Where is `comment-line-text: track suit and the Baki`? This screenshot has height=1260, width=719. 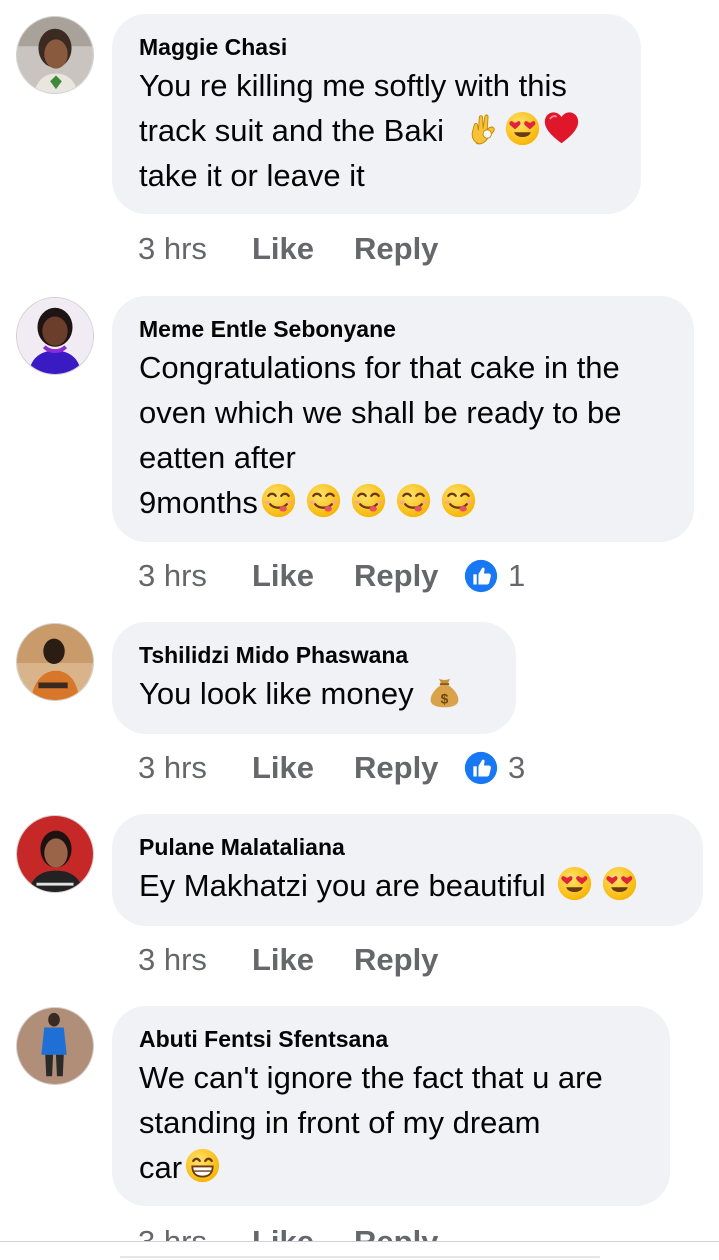 comment-line-text: track suit and the Baki is located at coordinates (291, 130).